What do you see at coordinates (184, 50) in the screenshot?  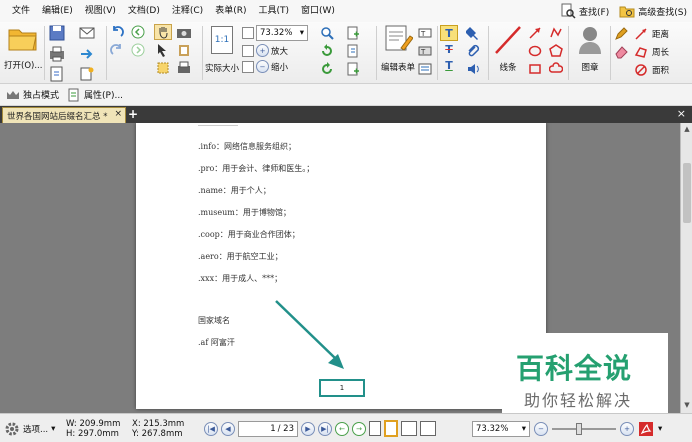 I see `clipboard-icon` at bounding box center [184, 50].